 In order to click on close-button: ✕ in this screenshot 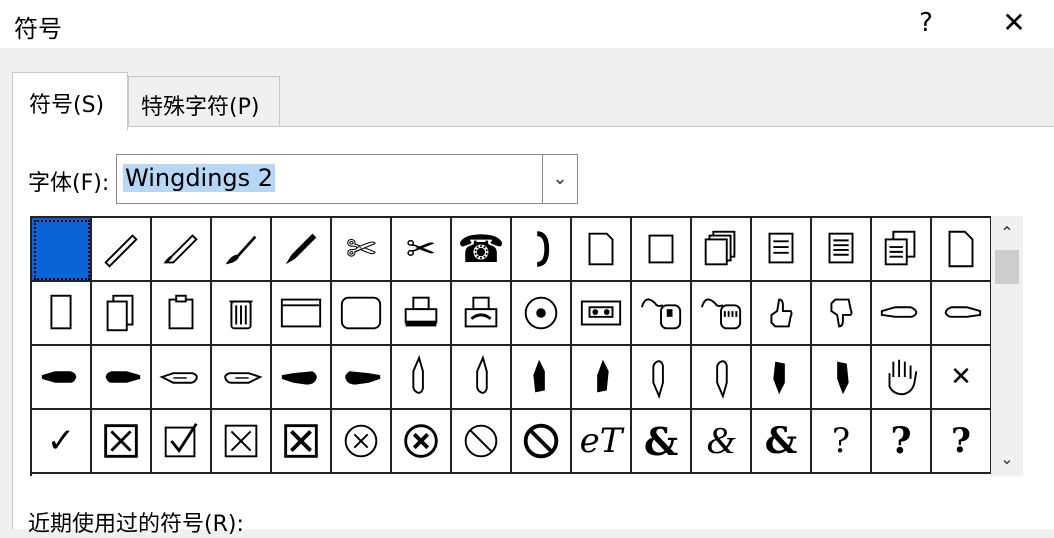, I will do `click(1014, 23)`.